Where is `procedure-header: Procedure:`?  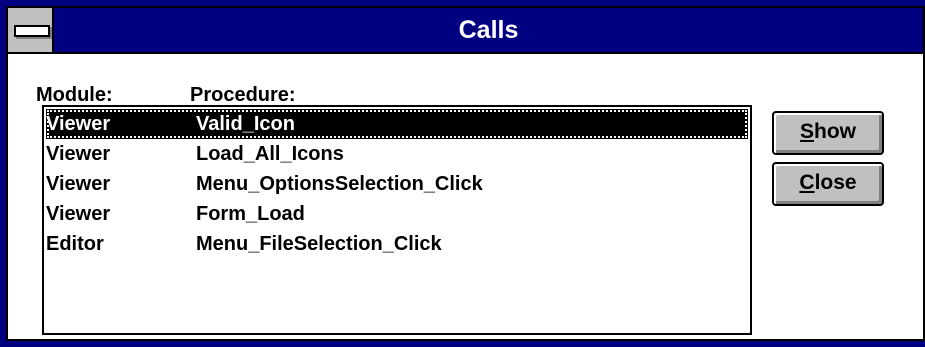 procedure-header: Procedure: is located at coordinates (243, 95).